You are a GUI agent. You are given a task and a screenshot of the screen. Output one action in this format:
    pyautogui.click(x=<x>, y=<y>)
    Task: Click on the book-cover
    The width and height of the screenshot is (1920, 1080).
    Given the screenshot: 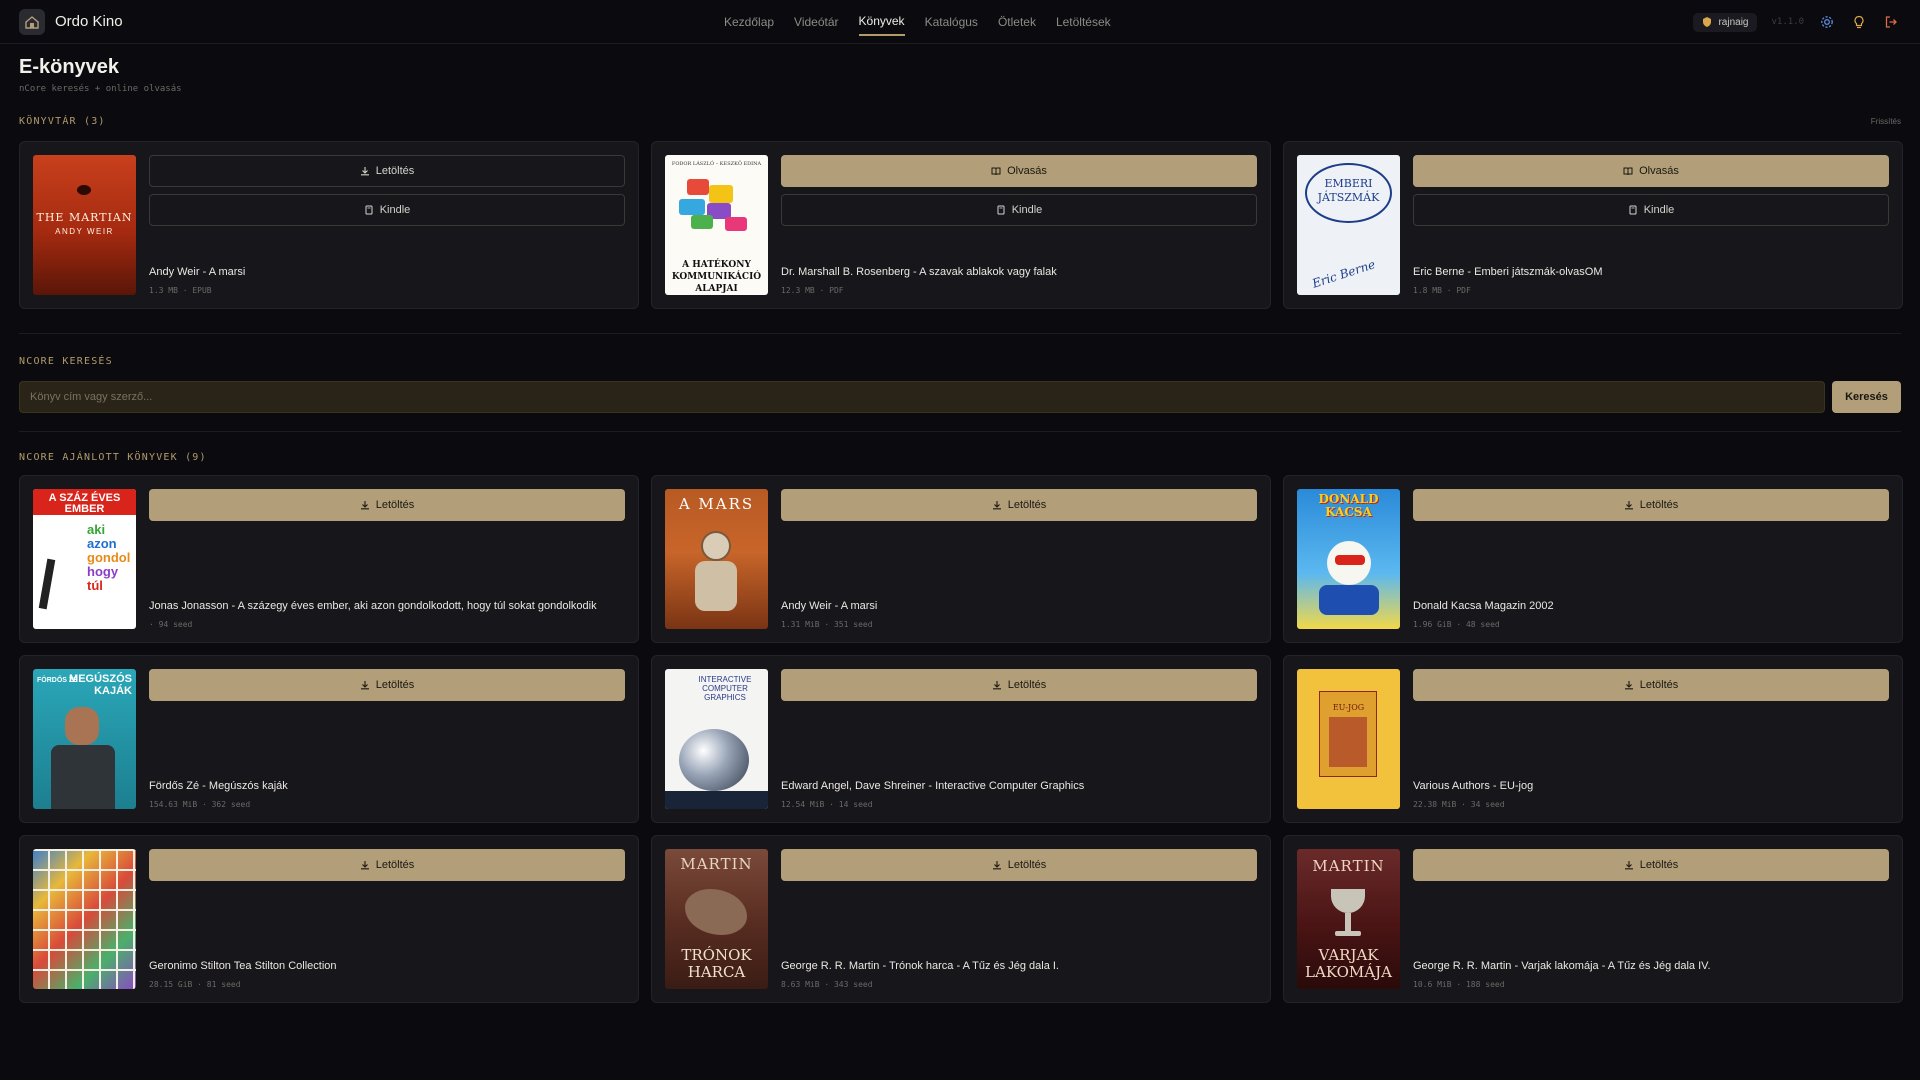 What is the action you would take?
    pyautogui.click(x=84, y=919)
    